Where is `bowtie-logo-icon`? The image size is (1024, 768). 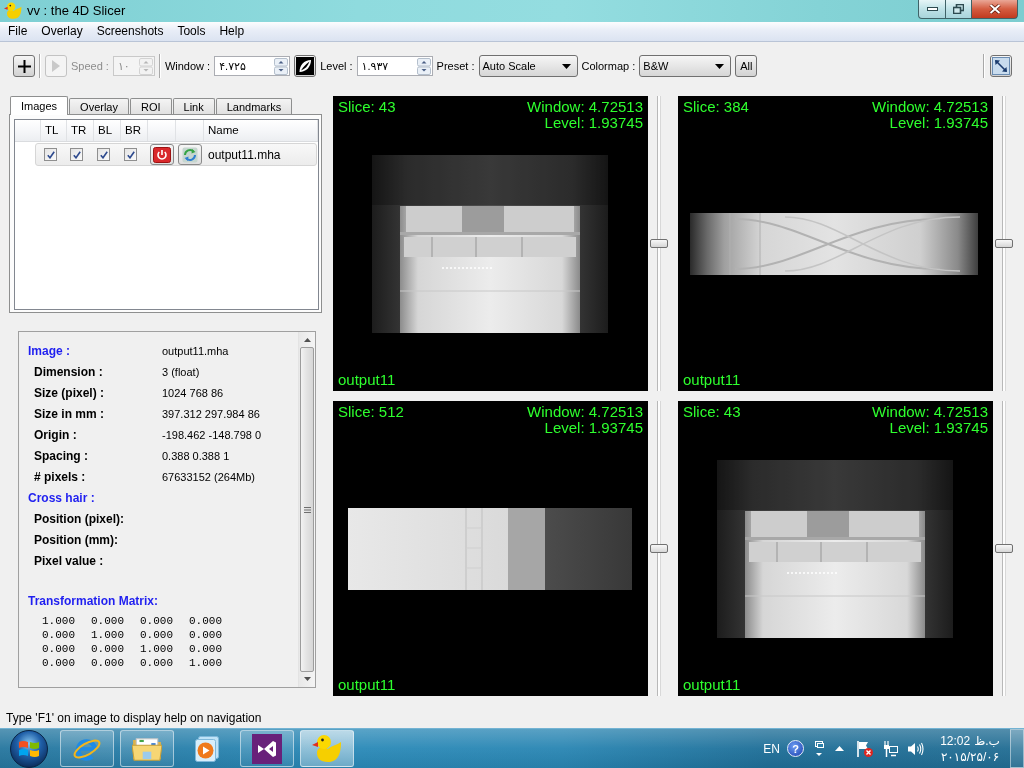 bowtie-logo-icon is located at coordinates (267, 748).